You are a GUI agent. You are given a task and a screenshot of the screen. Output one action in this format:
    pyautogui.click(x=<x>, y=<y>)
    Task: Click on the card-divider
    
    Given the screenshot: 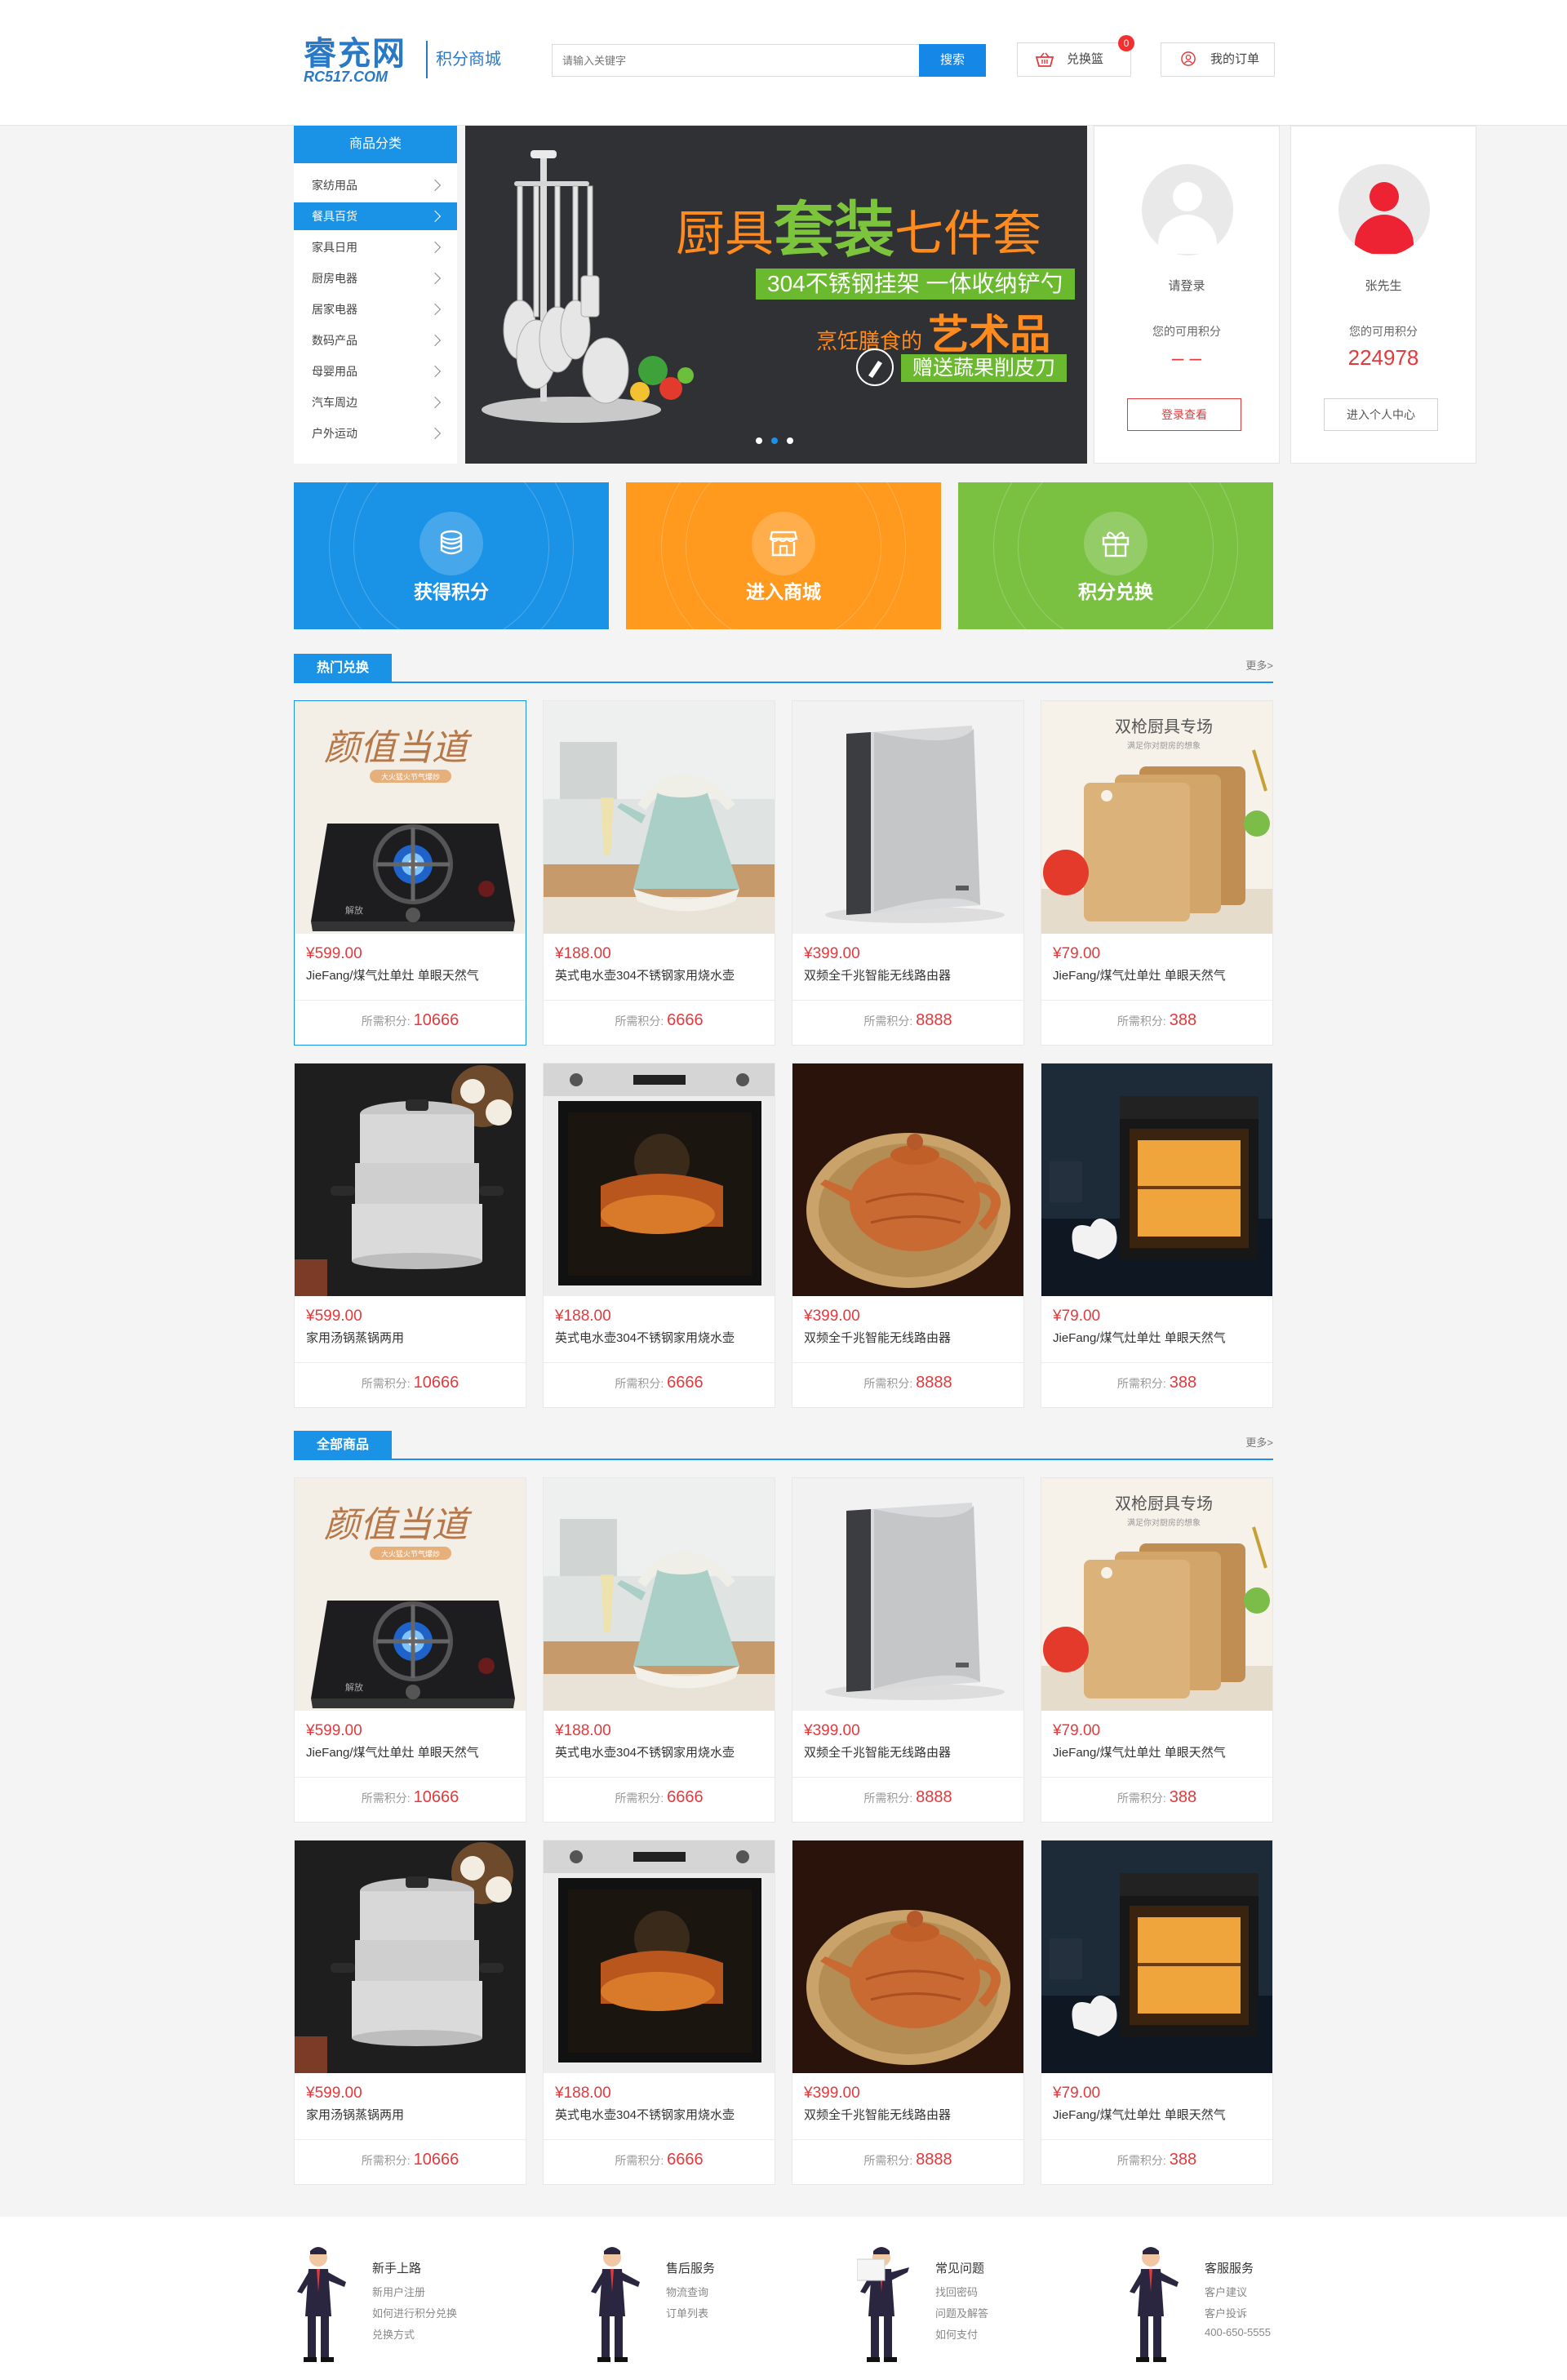 What is the action you would take?
    pyautogui.click(x=410, y=1362)
    